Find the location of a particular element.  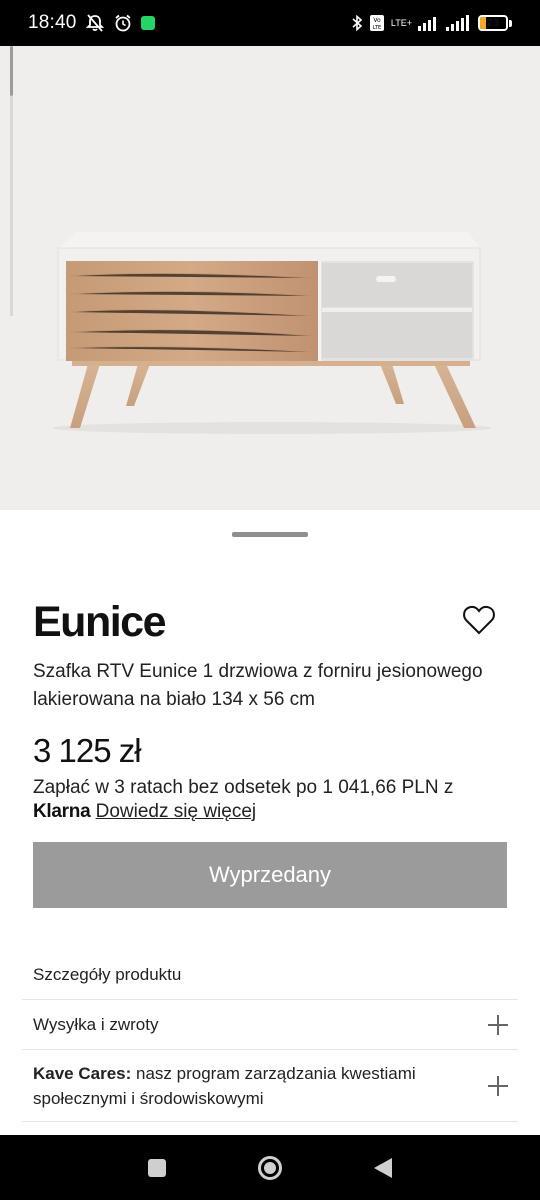

network-type: LTE+ is located at coordinates (401, 22).